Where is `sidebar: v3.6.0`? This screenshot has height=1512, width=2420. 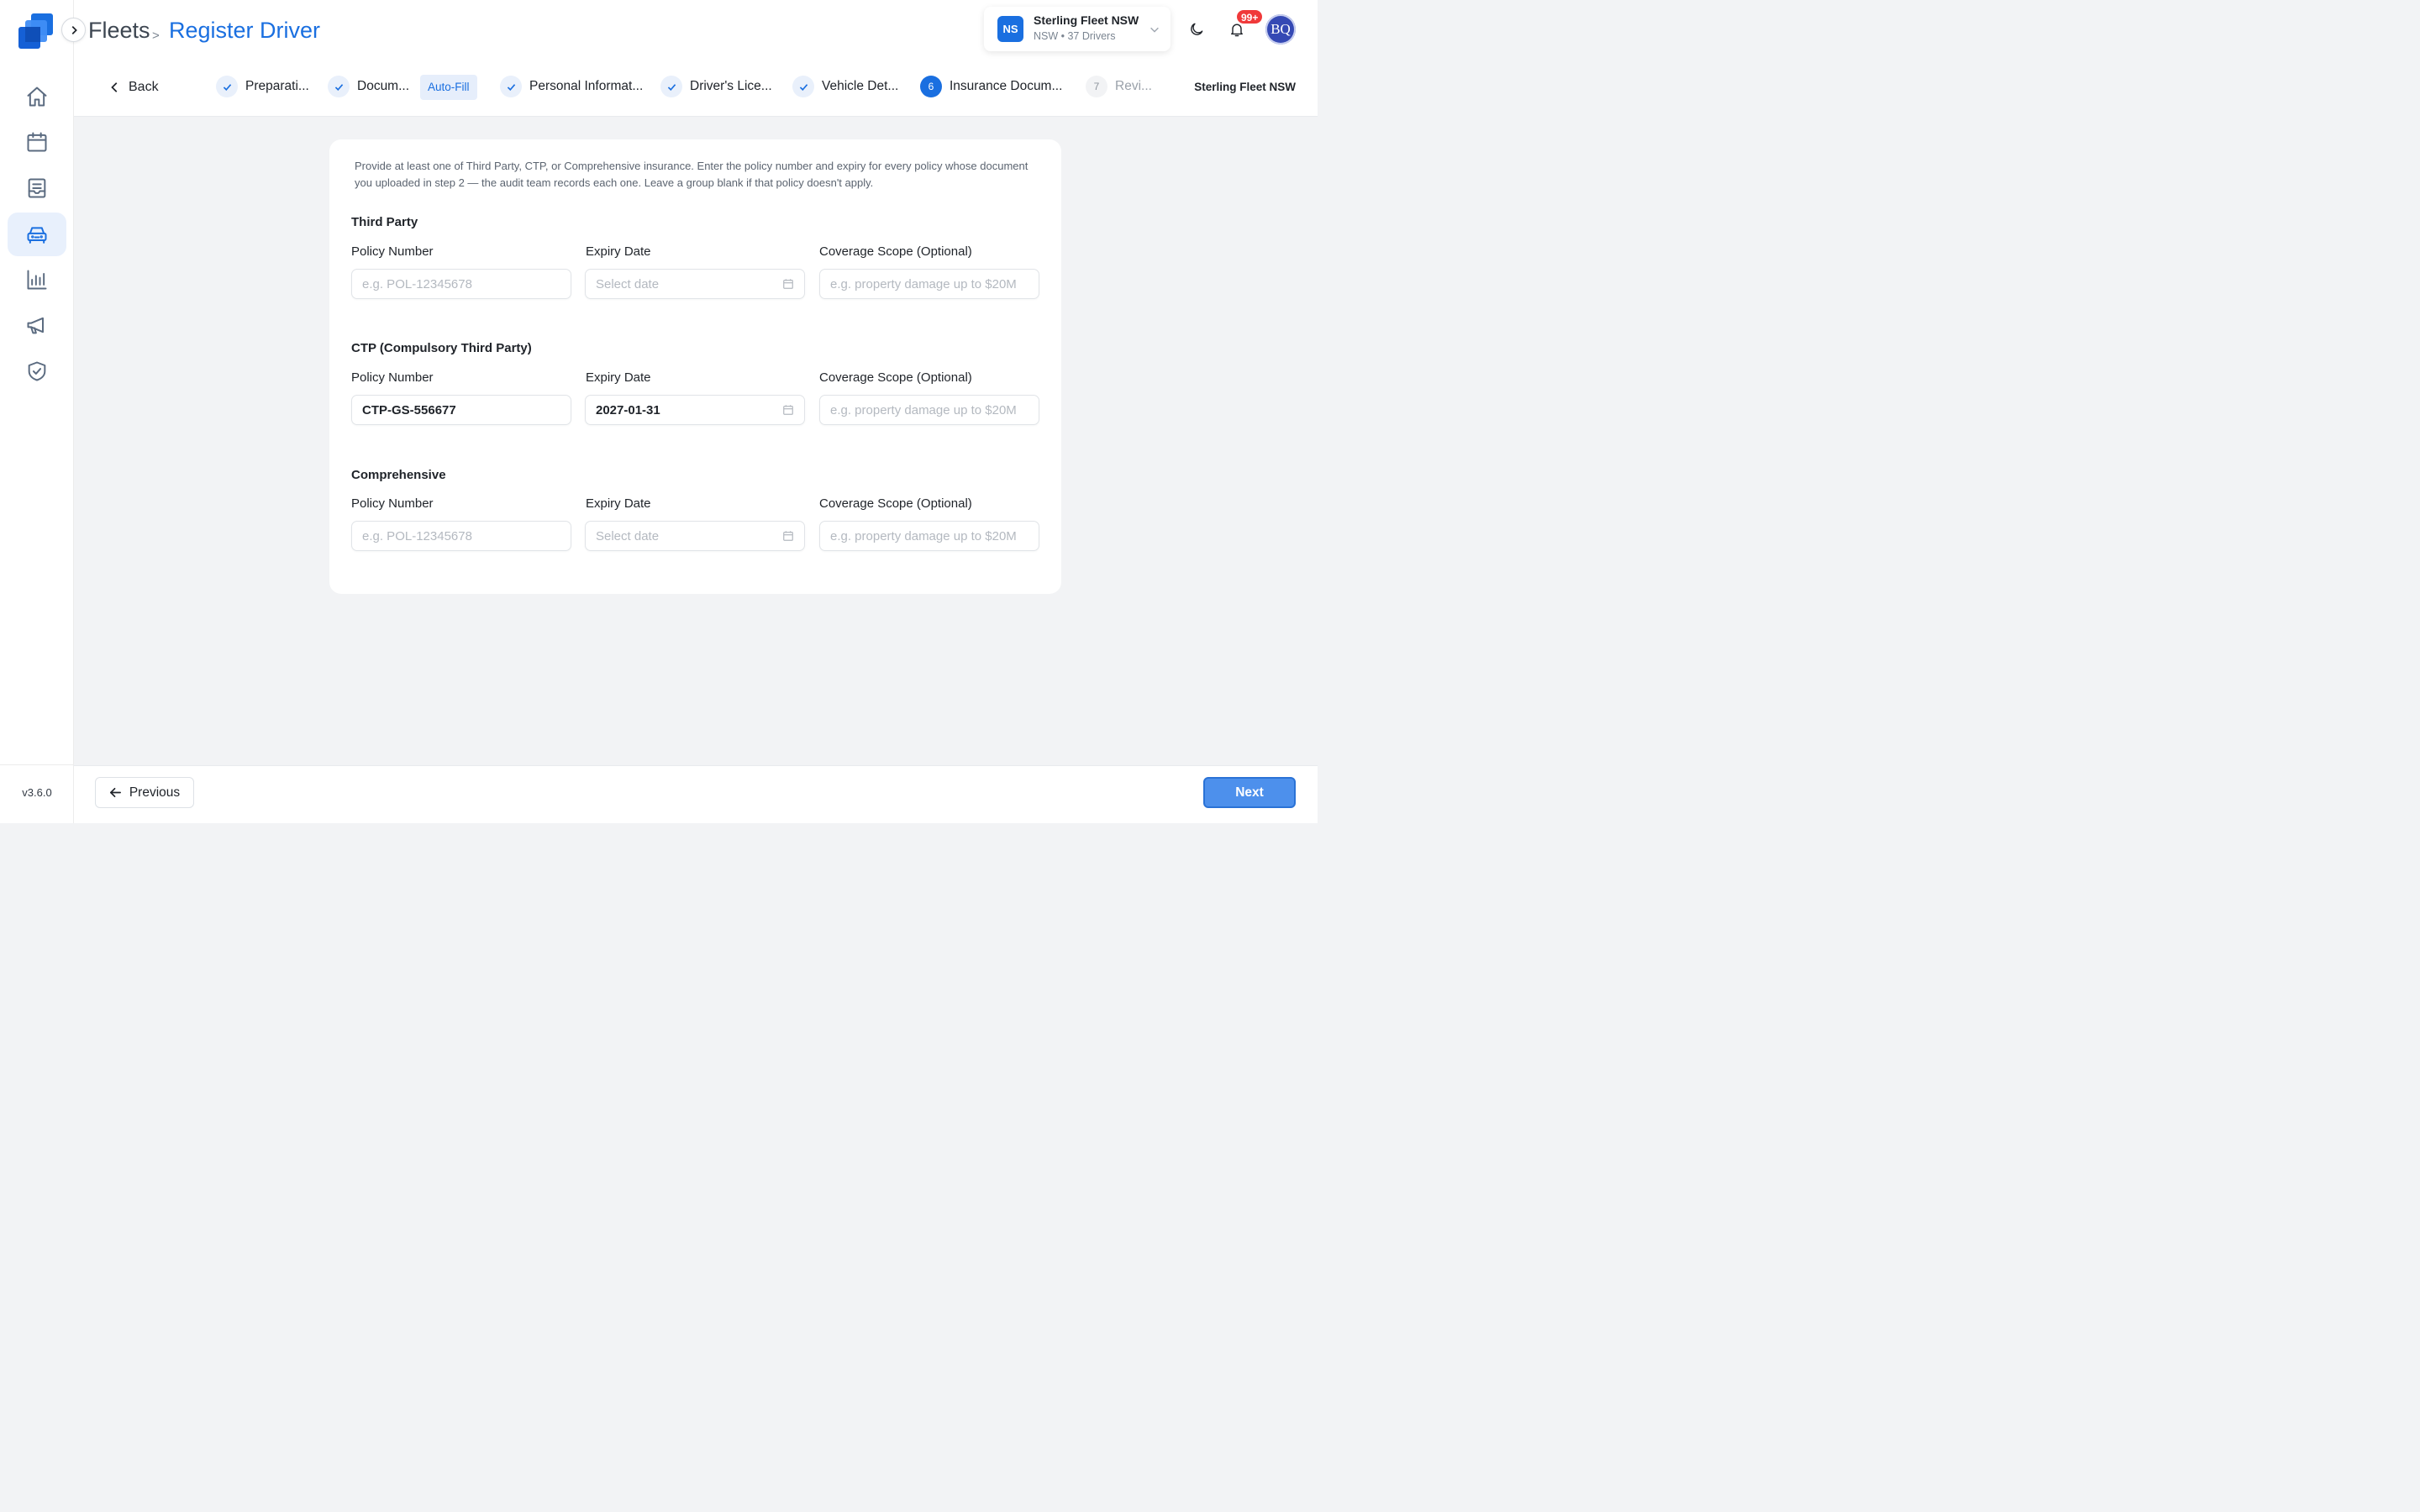
sidebar: v3.6.0 is located at coordinates (37, 411).